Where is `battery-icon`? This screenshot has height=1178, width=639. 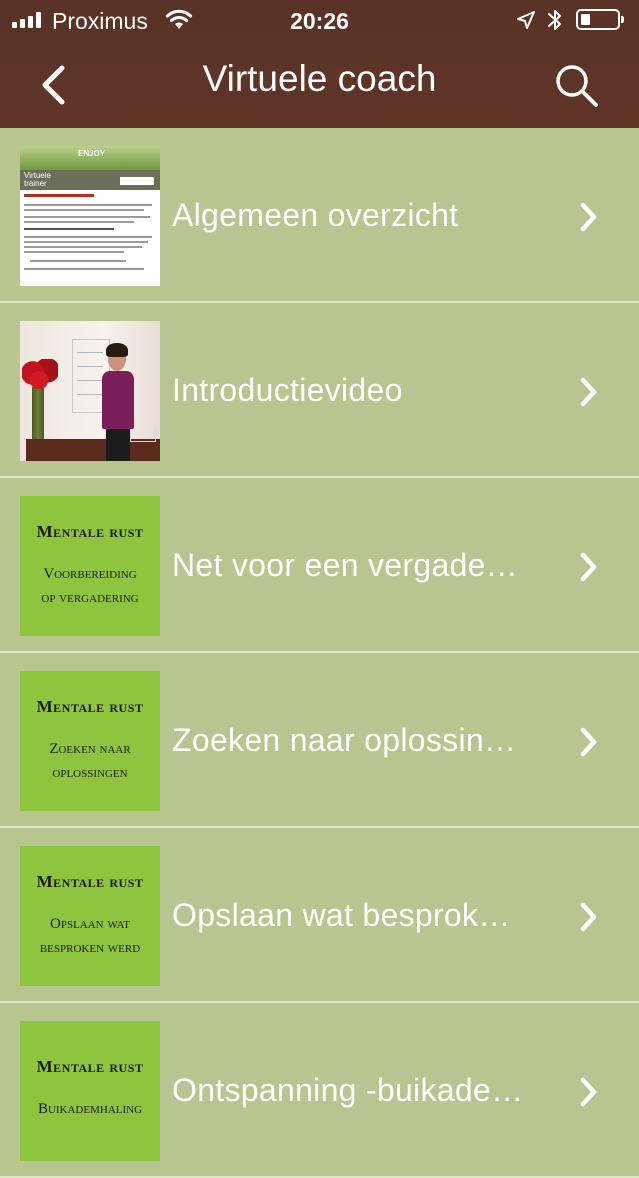
battery-icon is located at coordinates (600, 19).